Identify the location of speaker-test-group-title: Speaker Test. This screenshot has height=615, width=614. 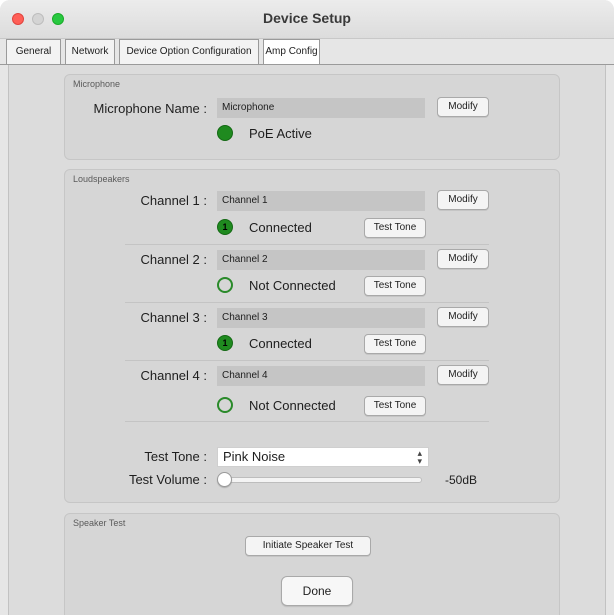
(99, 523).